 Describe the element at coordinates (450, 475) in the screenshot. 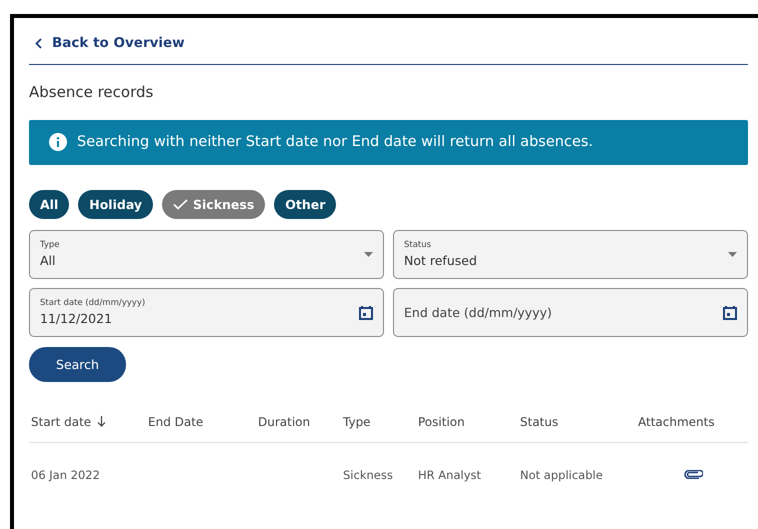

I see `table-cell-text: HR Analyst` at that location.